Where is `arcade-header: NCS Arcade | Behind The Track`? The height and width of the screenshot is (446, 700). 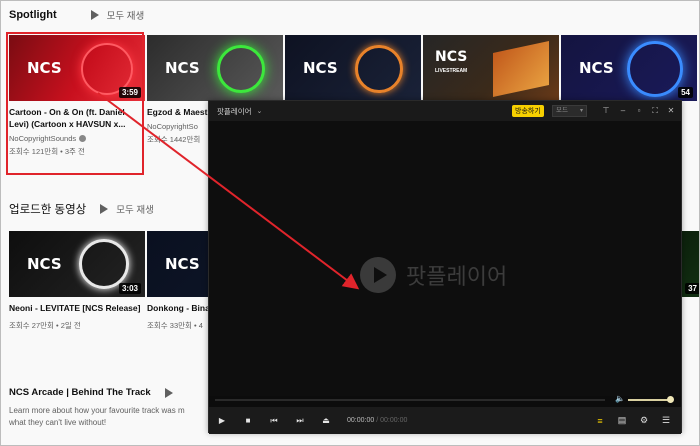
arcade-header: NCS Arcade | Behind The Track is located at coordinates (95, 392).